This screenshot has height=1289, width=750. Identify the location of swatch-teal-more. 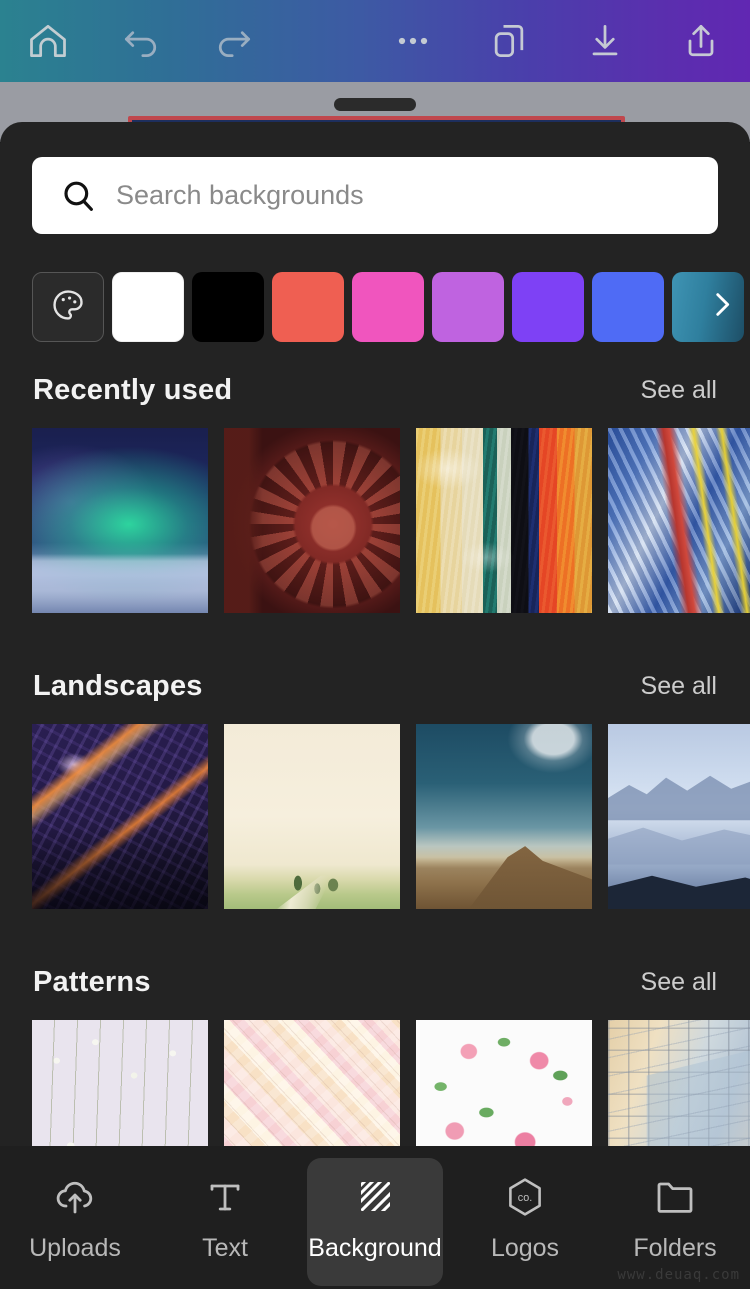
(708, 307).